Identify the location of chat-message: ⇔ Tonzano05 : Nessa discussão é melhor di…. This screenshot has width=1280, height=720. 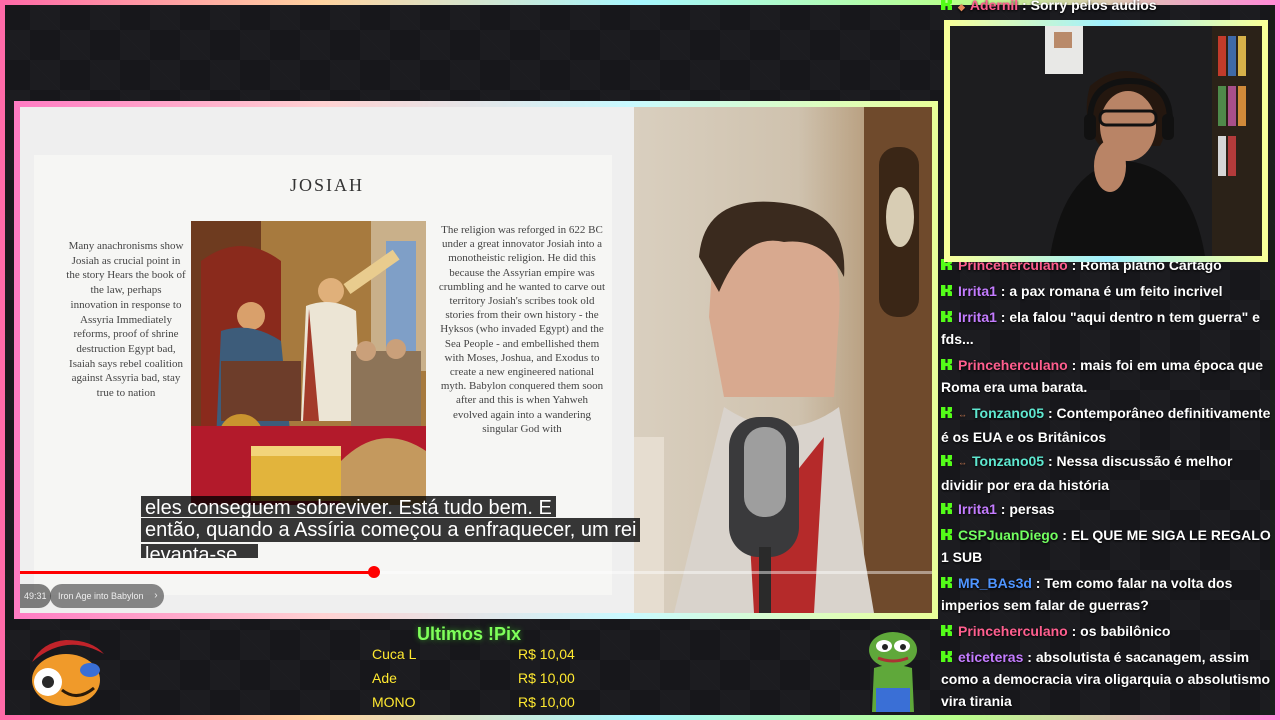
(1106, 473).